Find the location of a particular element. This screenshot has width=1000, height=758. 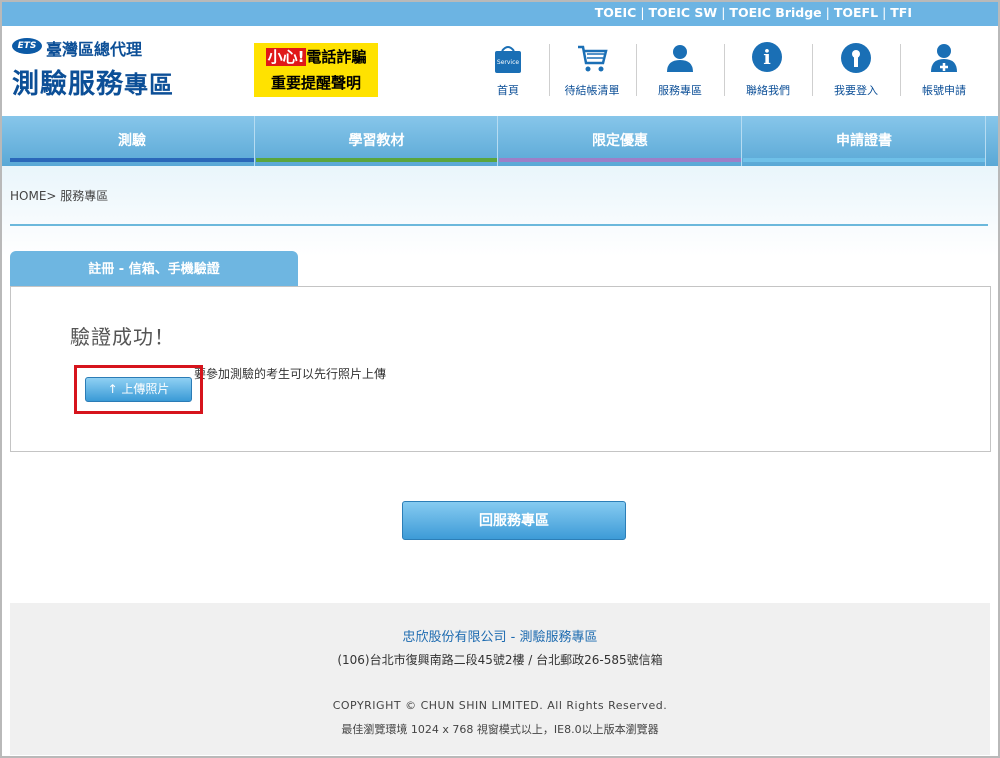

info-icon: i is located at coordinates (768, 58).